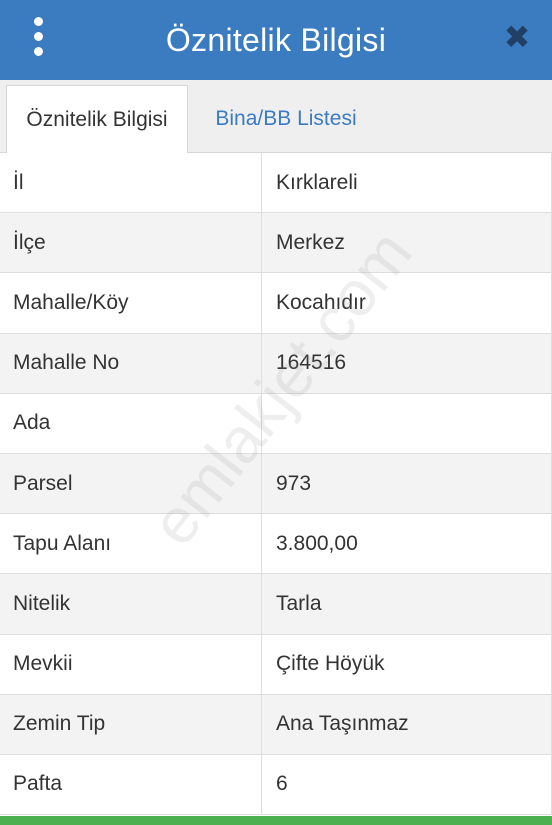 The image size is (552, 825). What do you see at coordinates (131, 483) in the screenshot?
I see `row-key: Parsel` at bounding box center [131, 483].